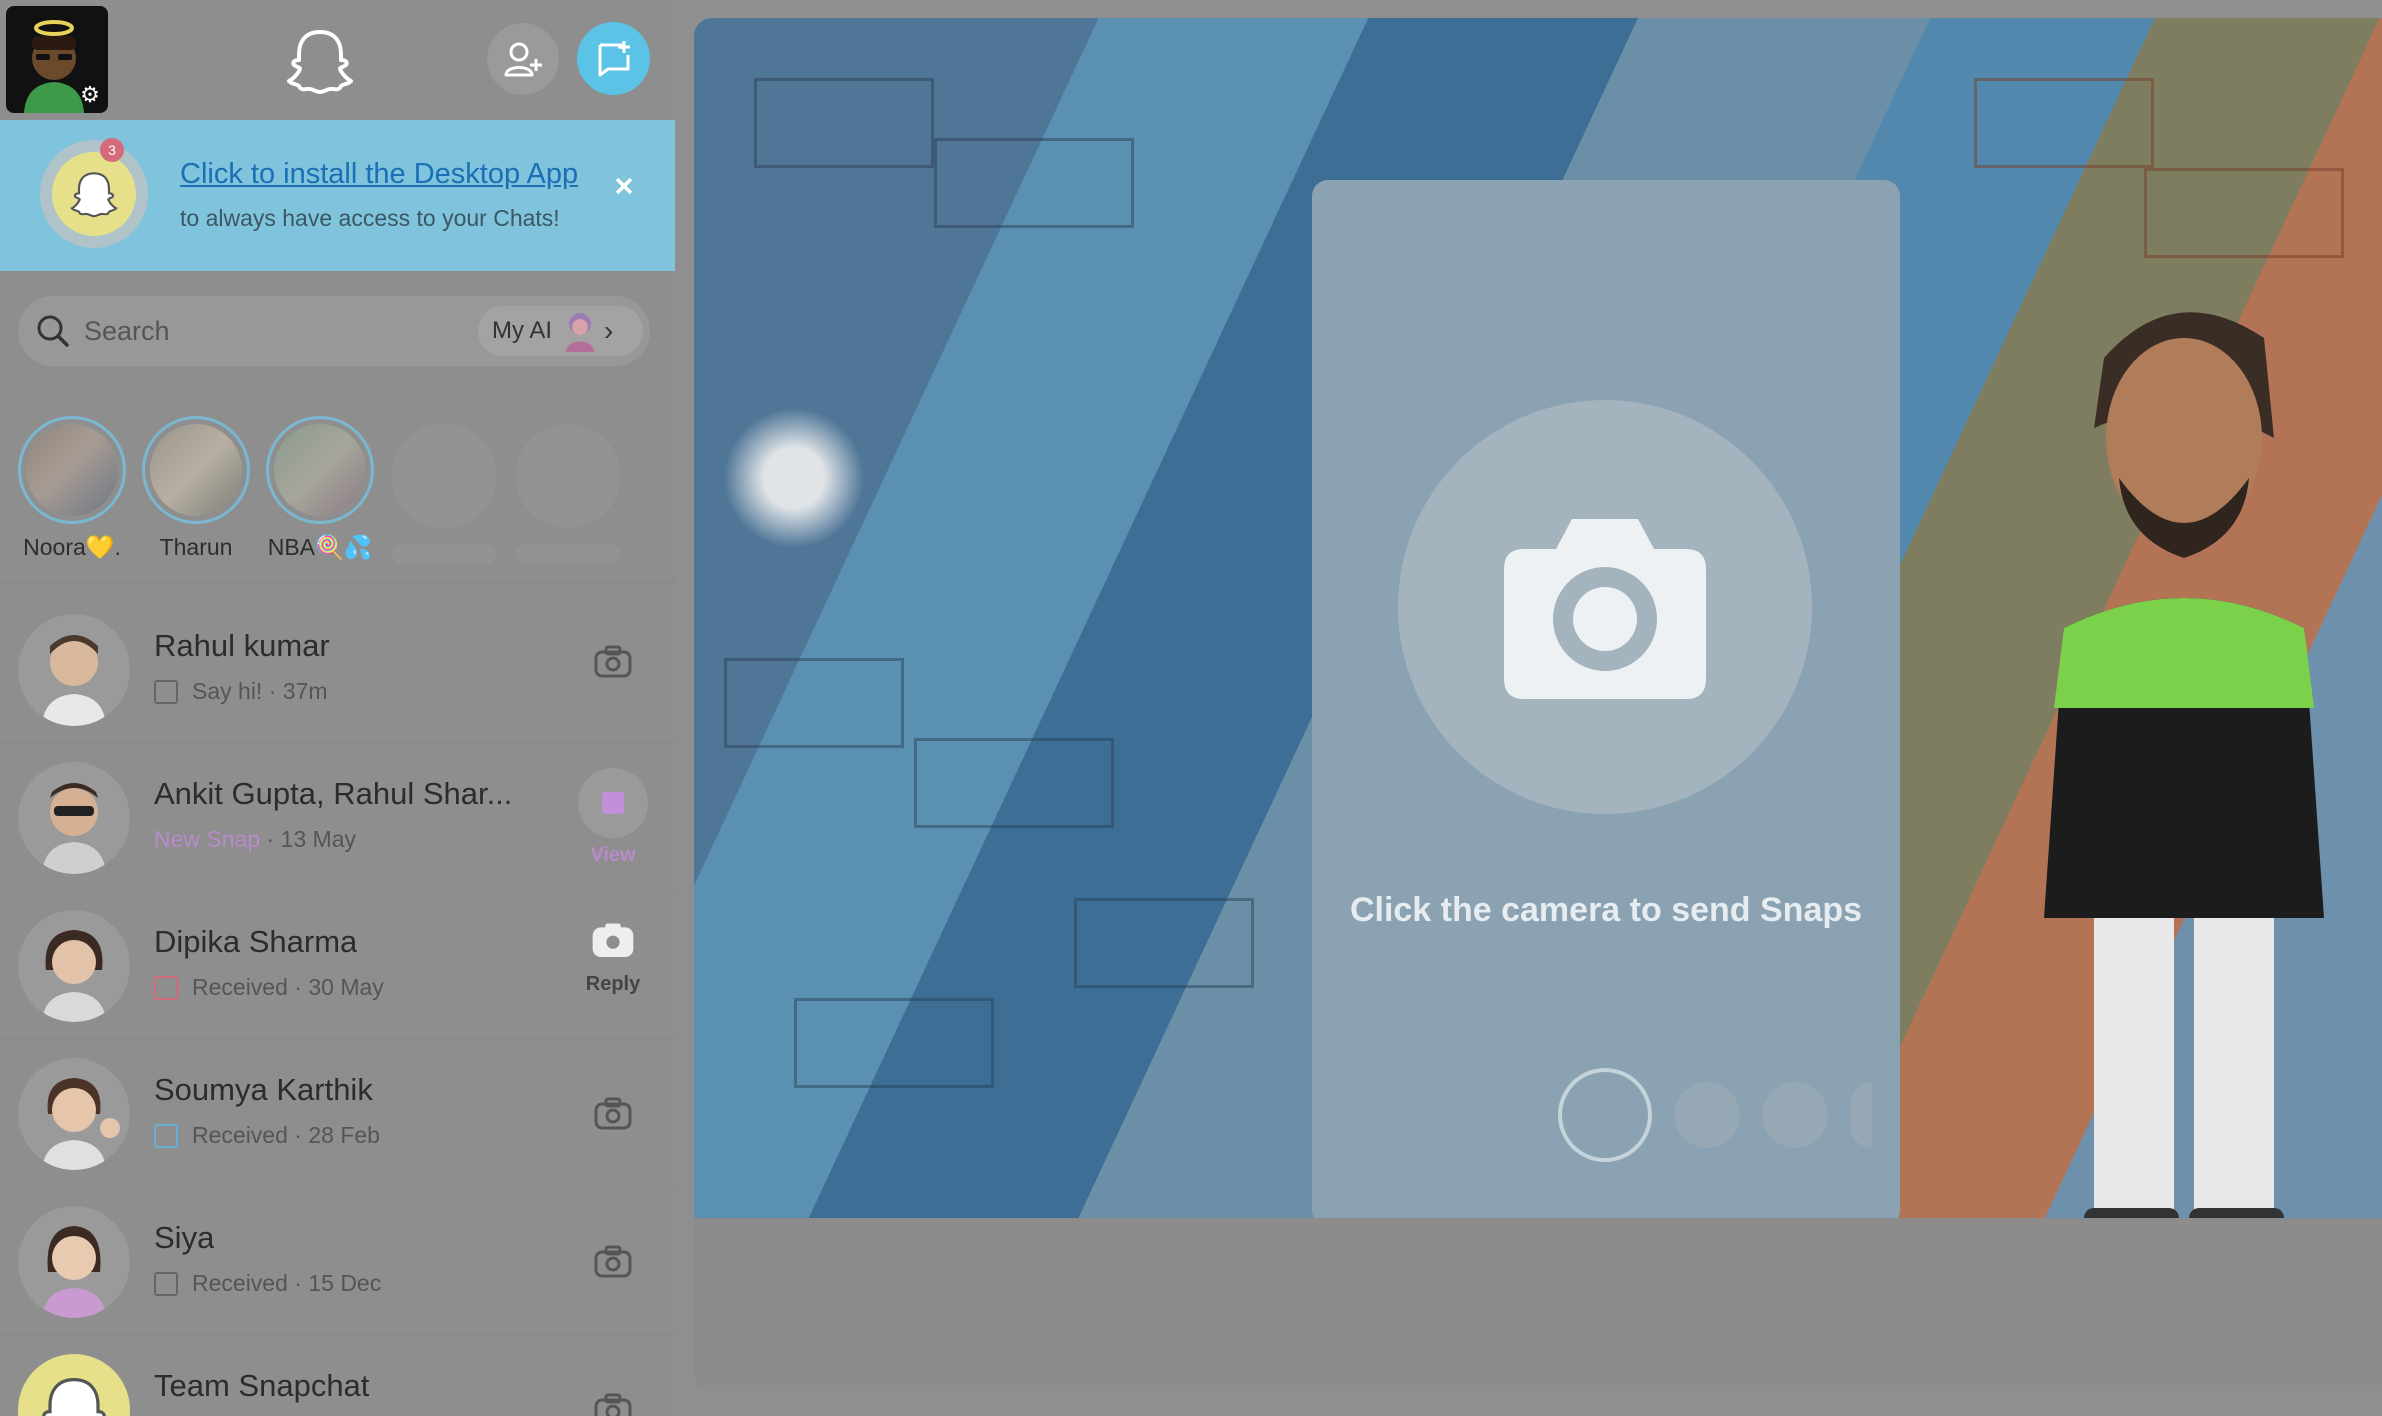 The height and width of the screenshot is (1416, 2382). What do you see at coordinates (1606, 910) in the screenshot?
I see `camera-hint-text: Click the camera to send Snaps` at bounding box center [1606, 910].